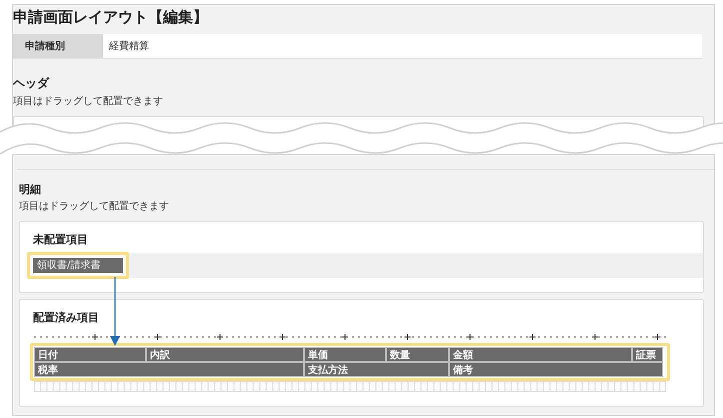 The height and width of the screenshot is (418, 723). Describe the element at coordinates (58, 46) in the screenshot. I see `field-label: 申請種別` at that location.